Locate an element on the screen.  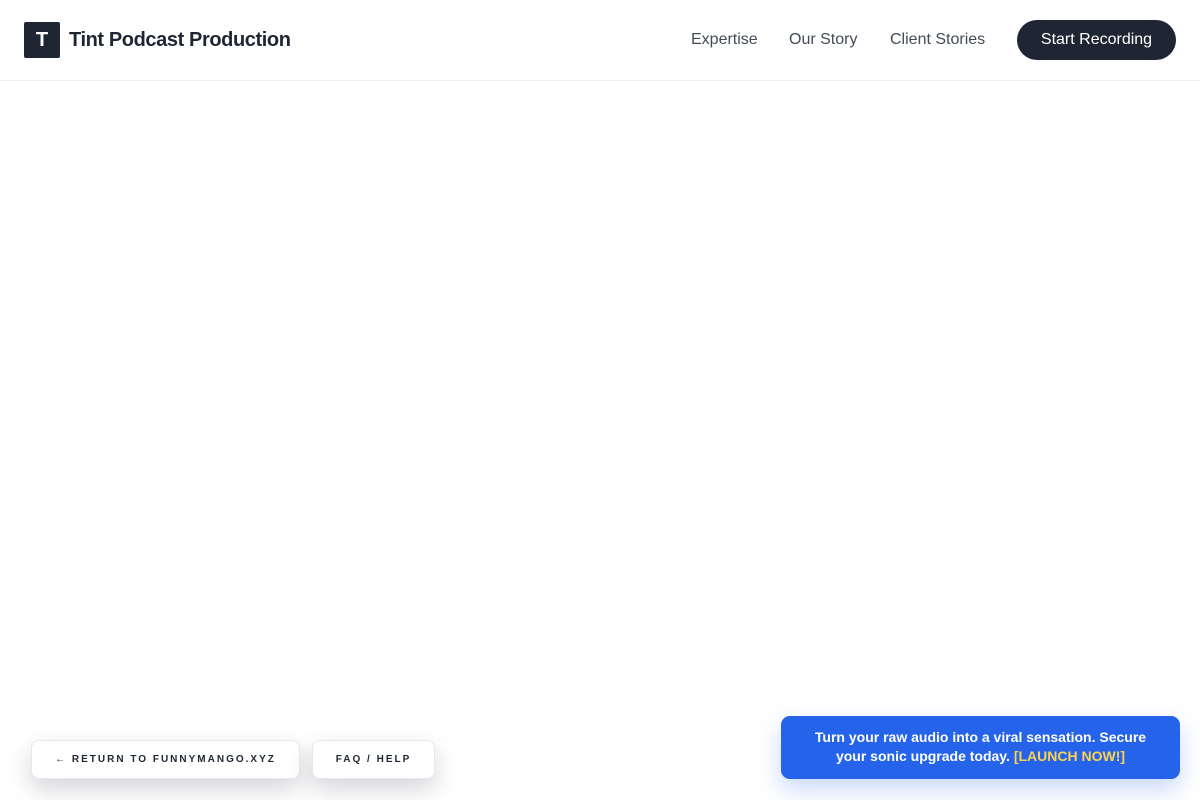
logo-icon: T is located at coordinates (42, 40).